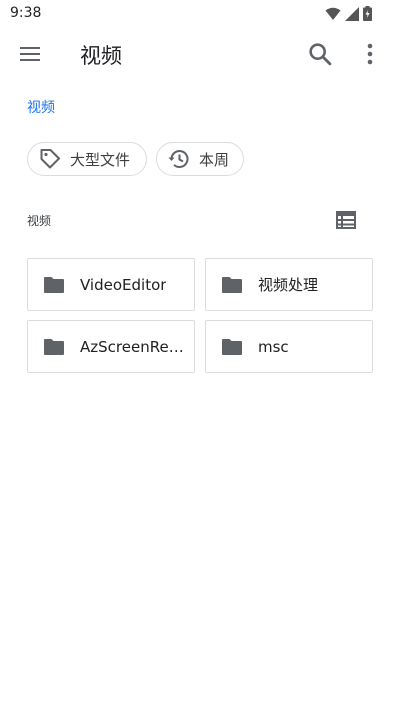 The image size is (400, 711). I want to click on cell-signal-icon, so click(352, 15).